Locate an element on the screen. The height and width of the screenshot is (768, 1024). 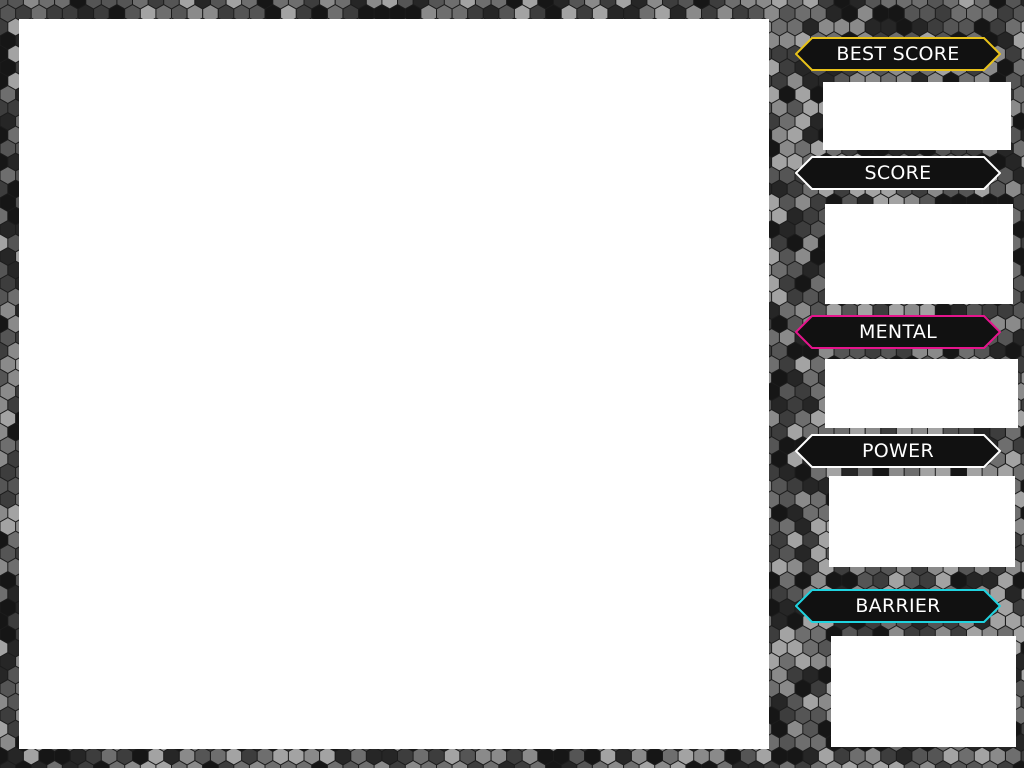
mental-label-plate: MENTAL is located at coordinates (898, 332).